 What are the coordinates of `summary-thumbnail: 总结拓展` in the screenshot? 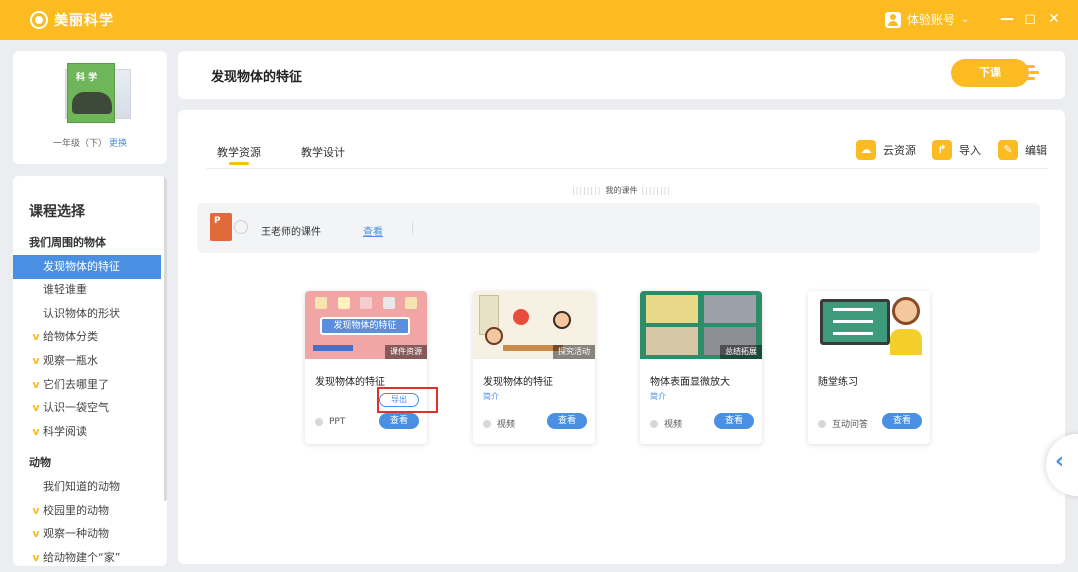 It's located at (701, 325).